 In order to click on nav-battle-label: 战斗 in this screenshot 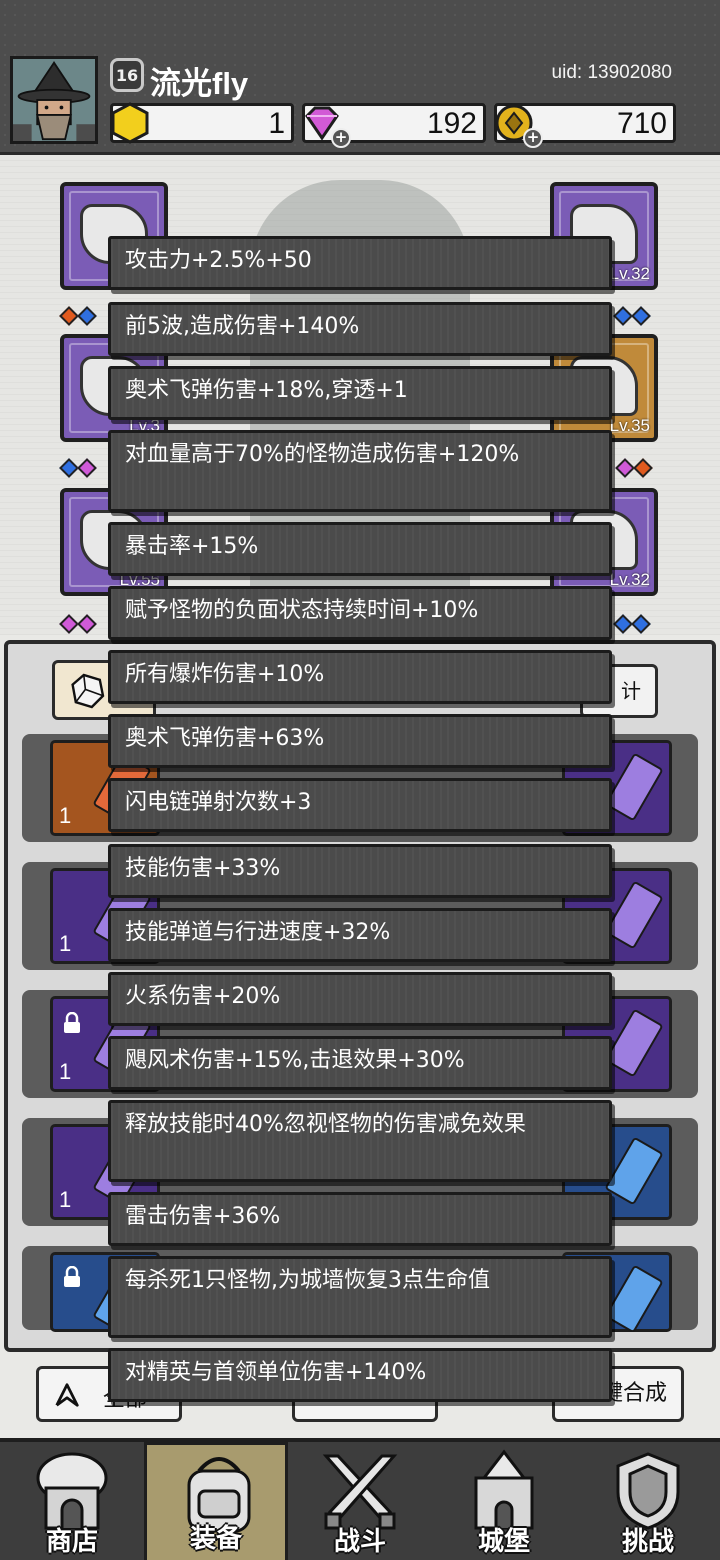, I will do `click(359, 1542)`.